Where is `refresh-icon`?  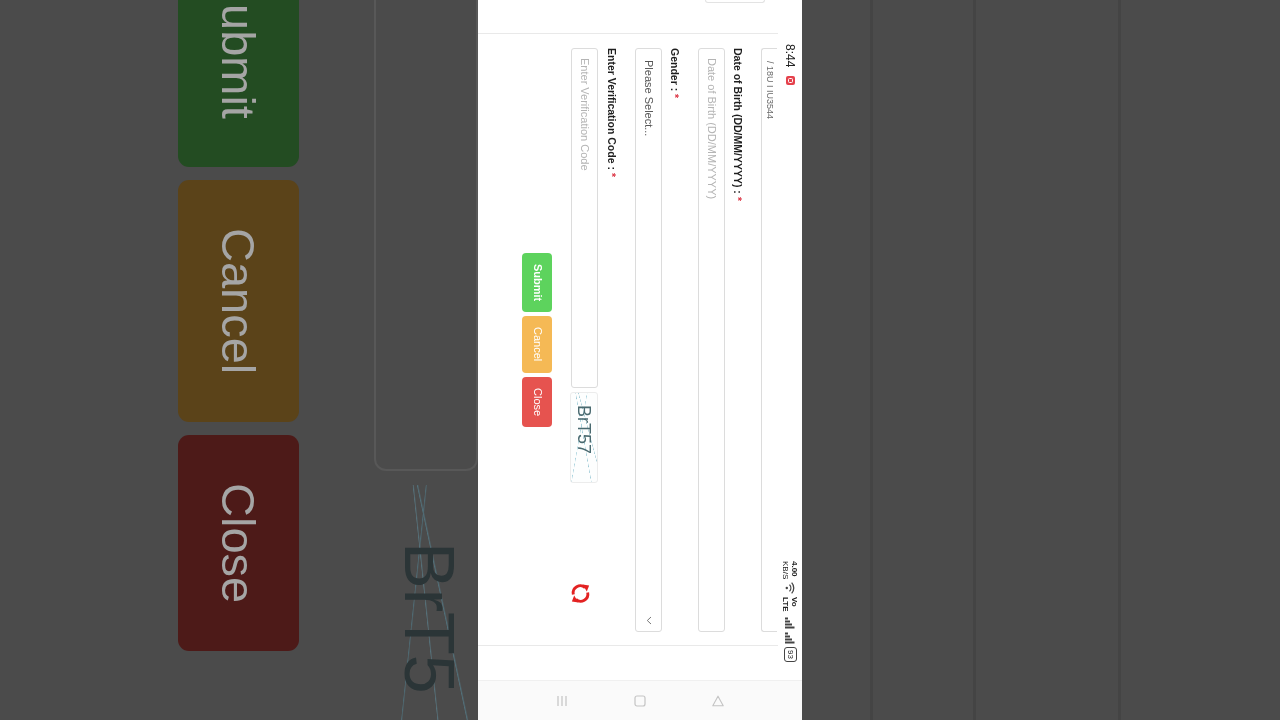 refresh-icon is located at coordinates (580, 593).